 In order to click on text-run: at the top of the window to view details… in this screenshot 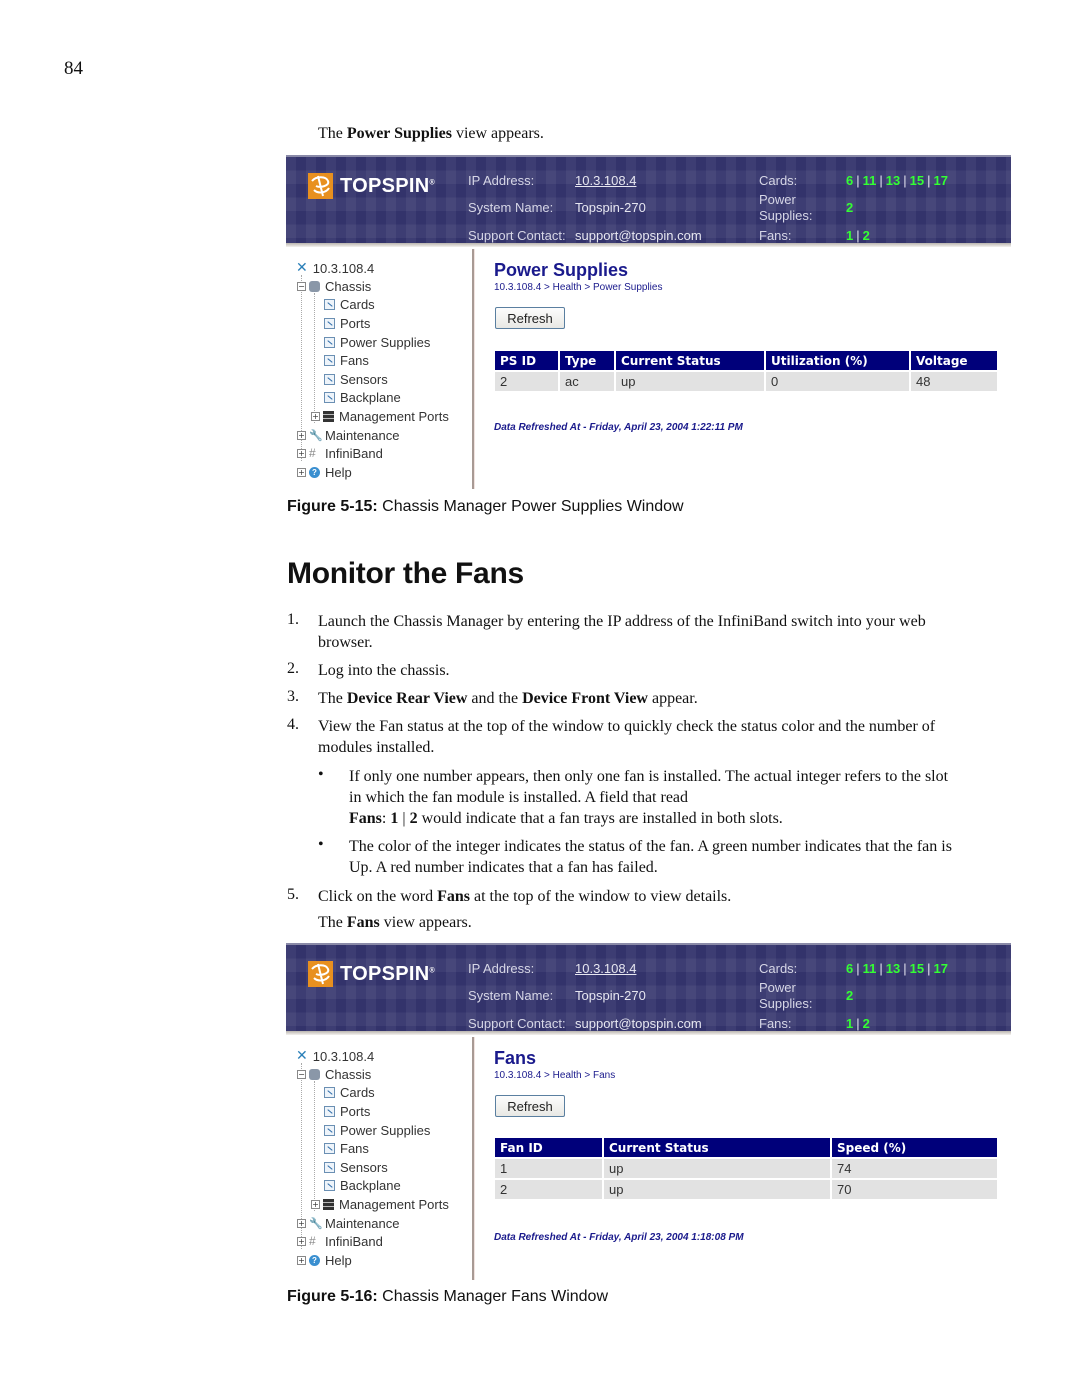, I will do `click(601, 896)`.